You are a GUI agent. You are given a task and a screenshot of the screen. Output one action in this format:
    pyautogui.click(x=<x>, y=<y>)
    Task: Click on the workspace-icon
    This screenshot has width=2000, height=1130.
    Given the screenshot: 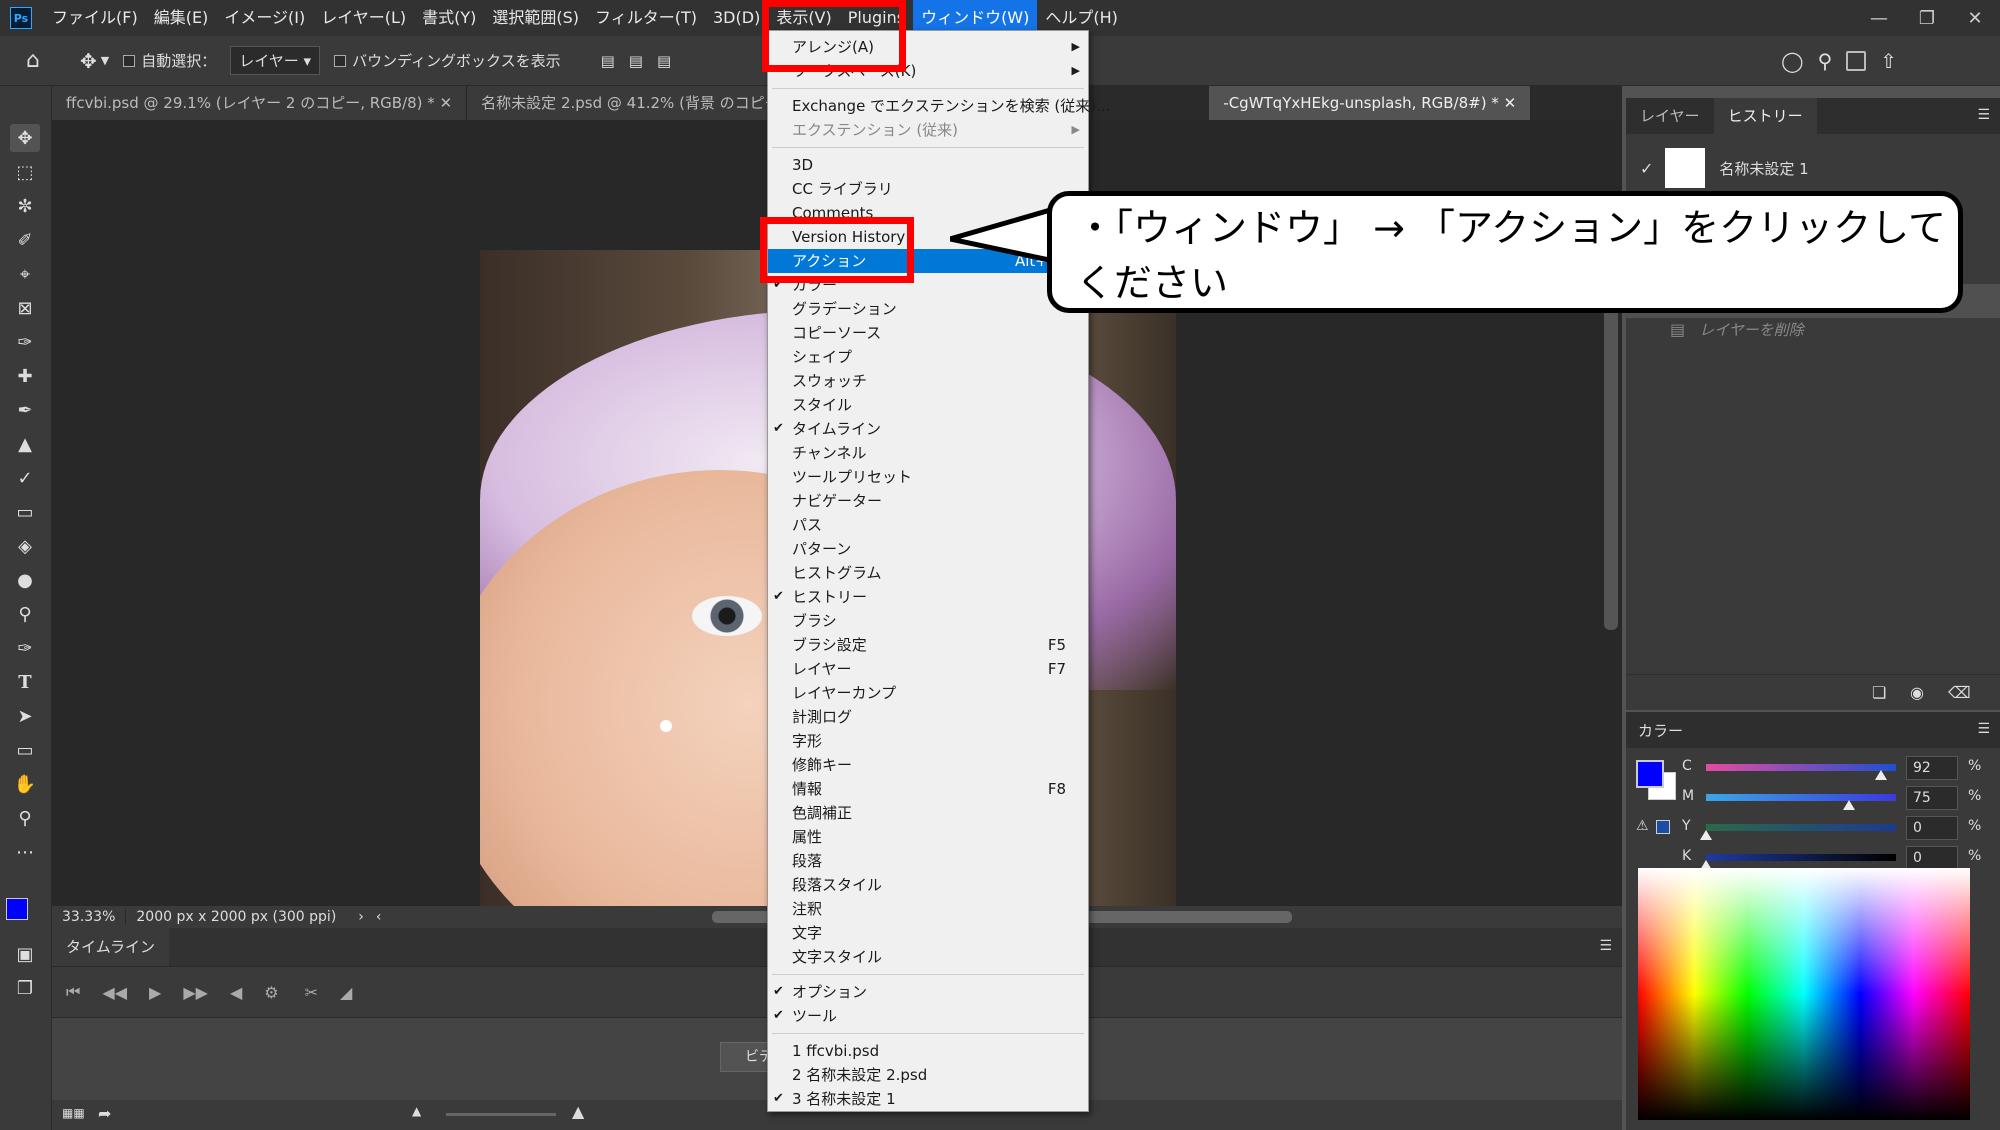 What is the action you would take?
    pyautogui.click(x=1856, y=60)
    